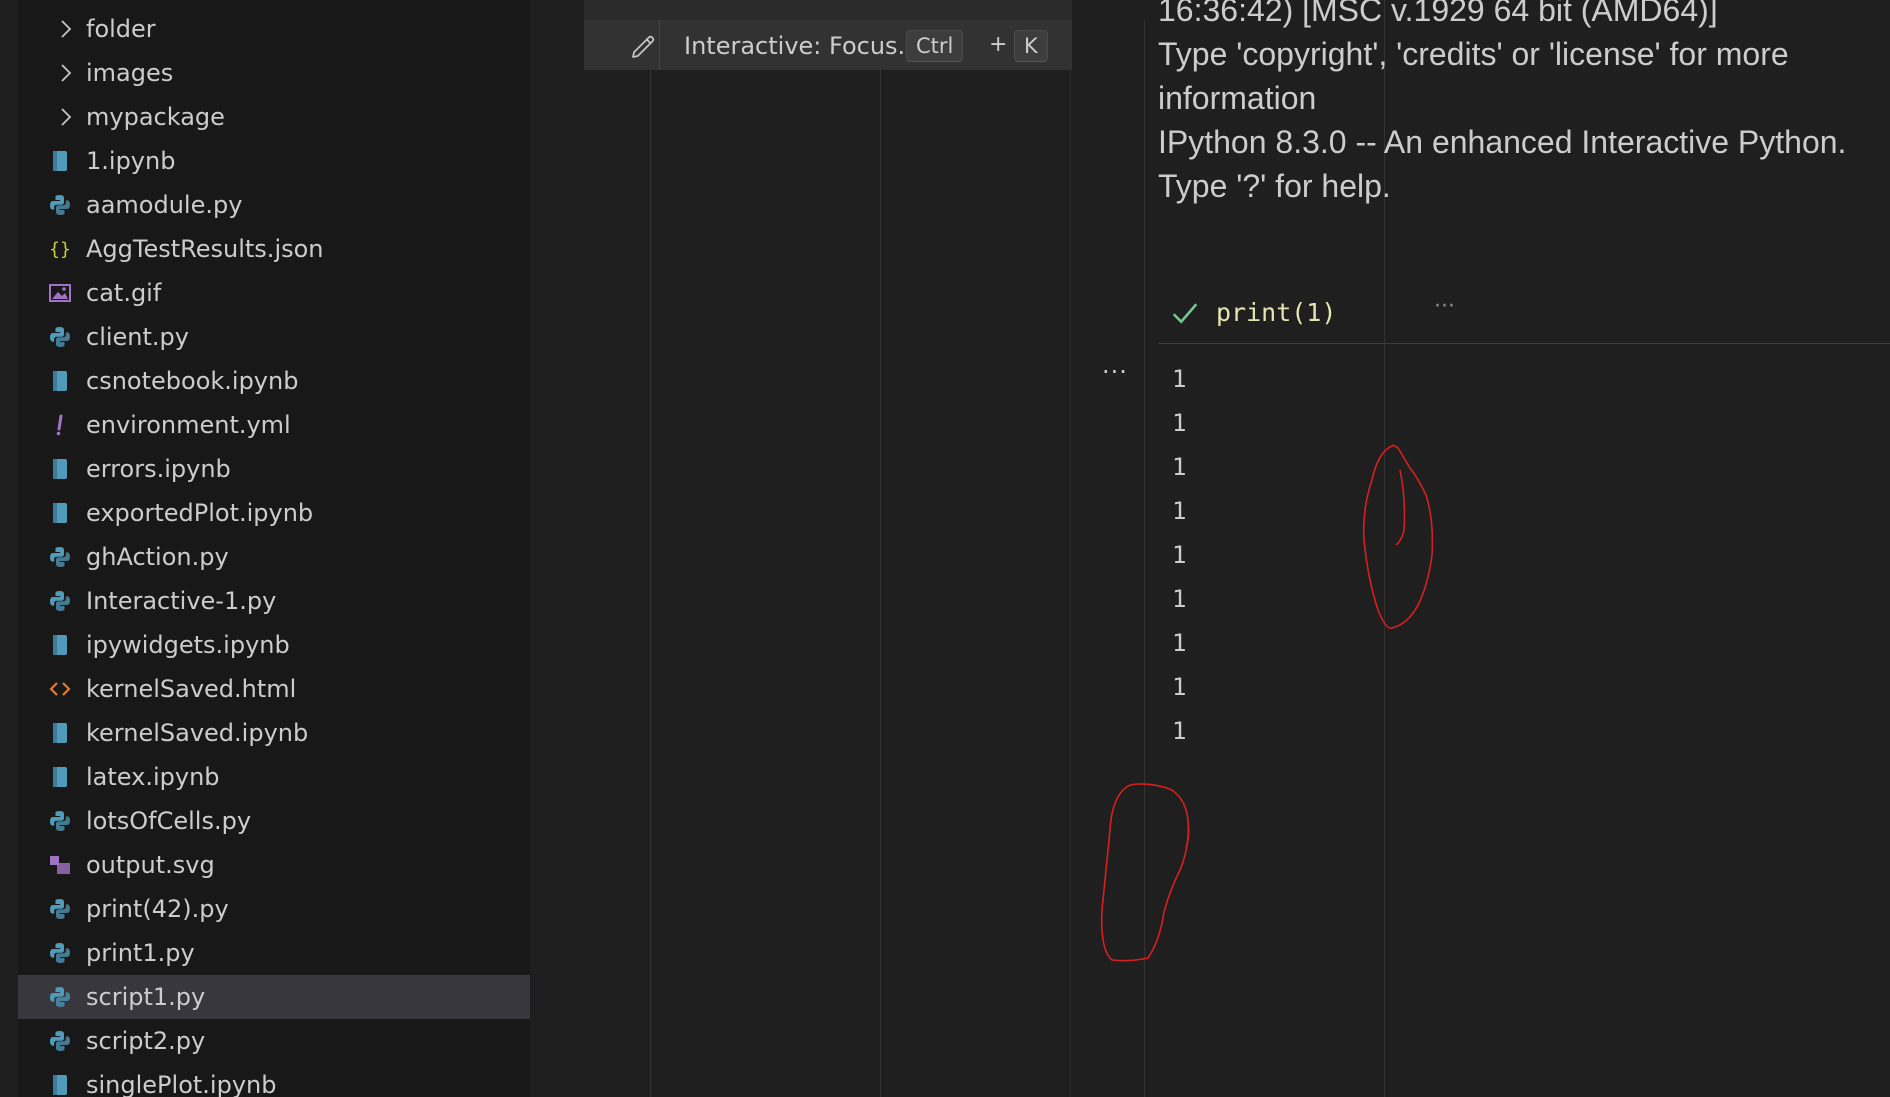  What do you see at coordinates (274, 293) in the screenshot?
I see `explorer-file-row: cat.gif` at bounding box center [274, 293].